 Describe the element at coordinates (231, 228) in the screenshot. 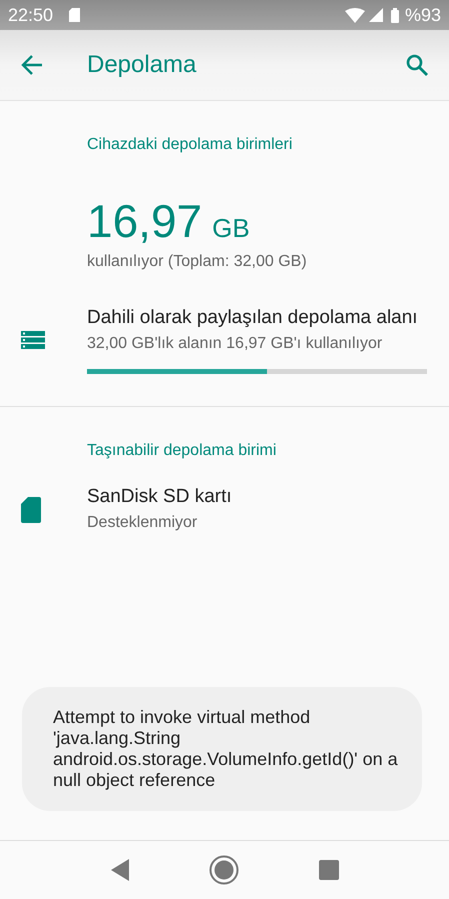

I see `used-unit: GB` at that location.